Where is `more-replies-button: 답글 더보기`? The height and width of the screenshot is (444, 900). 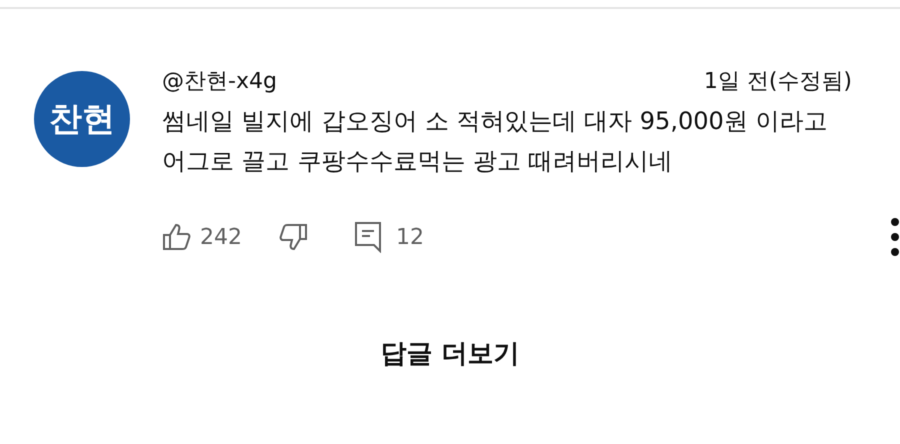
more-replies-button: 답글 더보기 is located at coordinates (450, 354).